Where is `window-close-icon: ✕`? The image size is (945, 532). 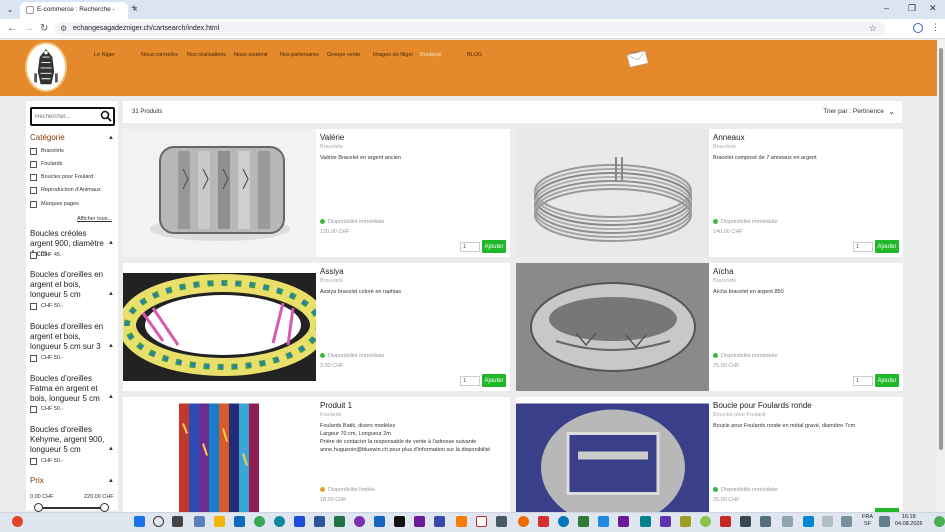 window-close-icon: ✕ is located at coordinates (933, 8).